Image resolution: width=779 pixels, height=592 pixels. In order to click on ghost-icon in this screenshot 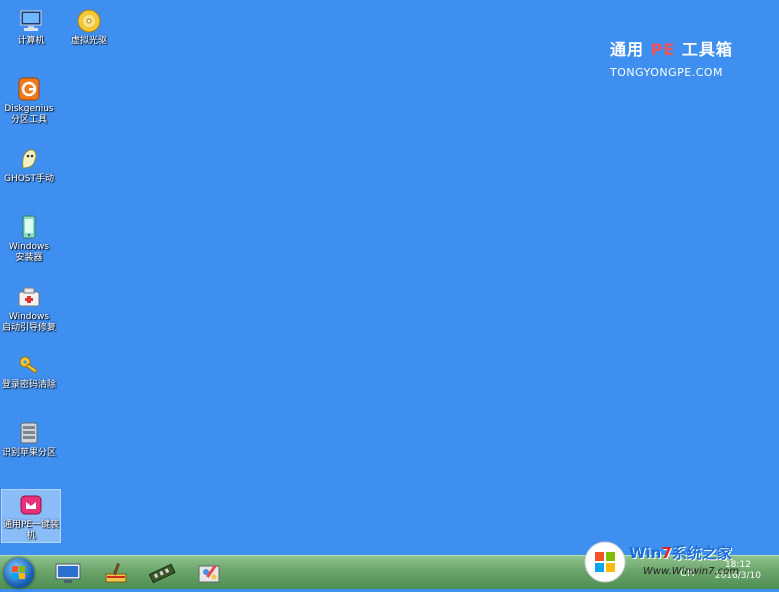, I will do `click(29, 159)`.